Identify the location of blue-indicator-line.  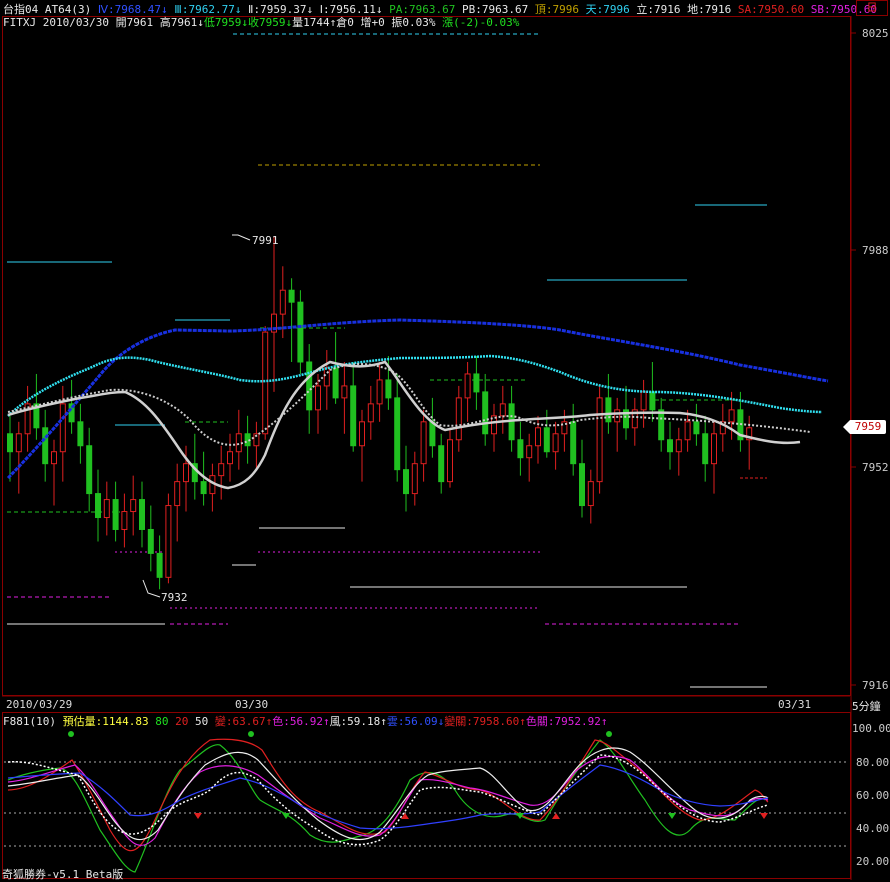
(388, 797).